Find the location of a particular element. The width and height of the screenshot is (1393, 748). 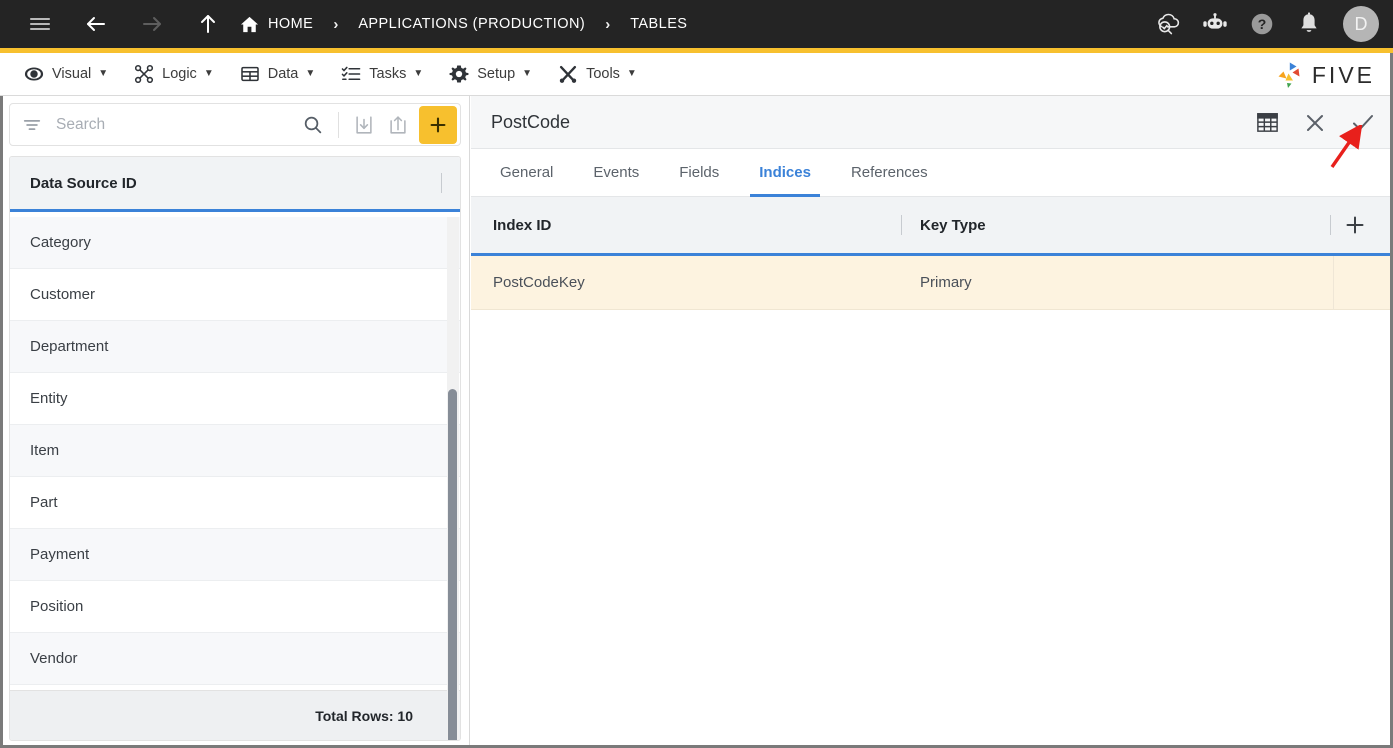

tab-references: References is located at coordinates (889, 172).